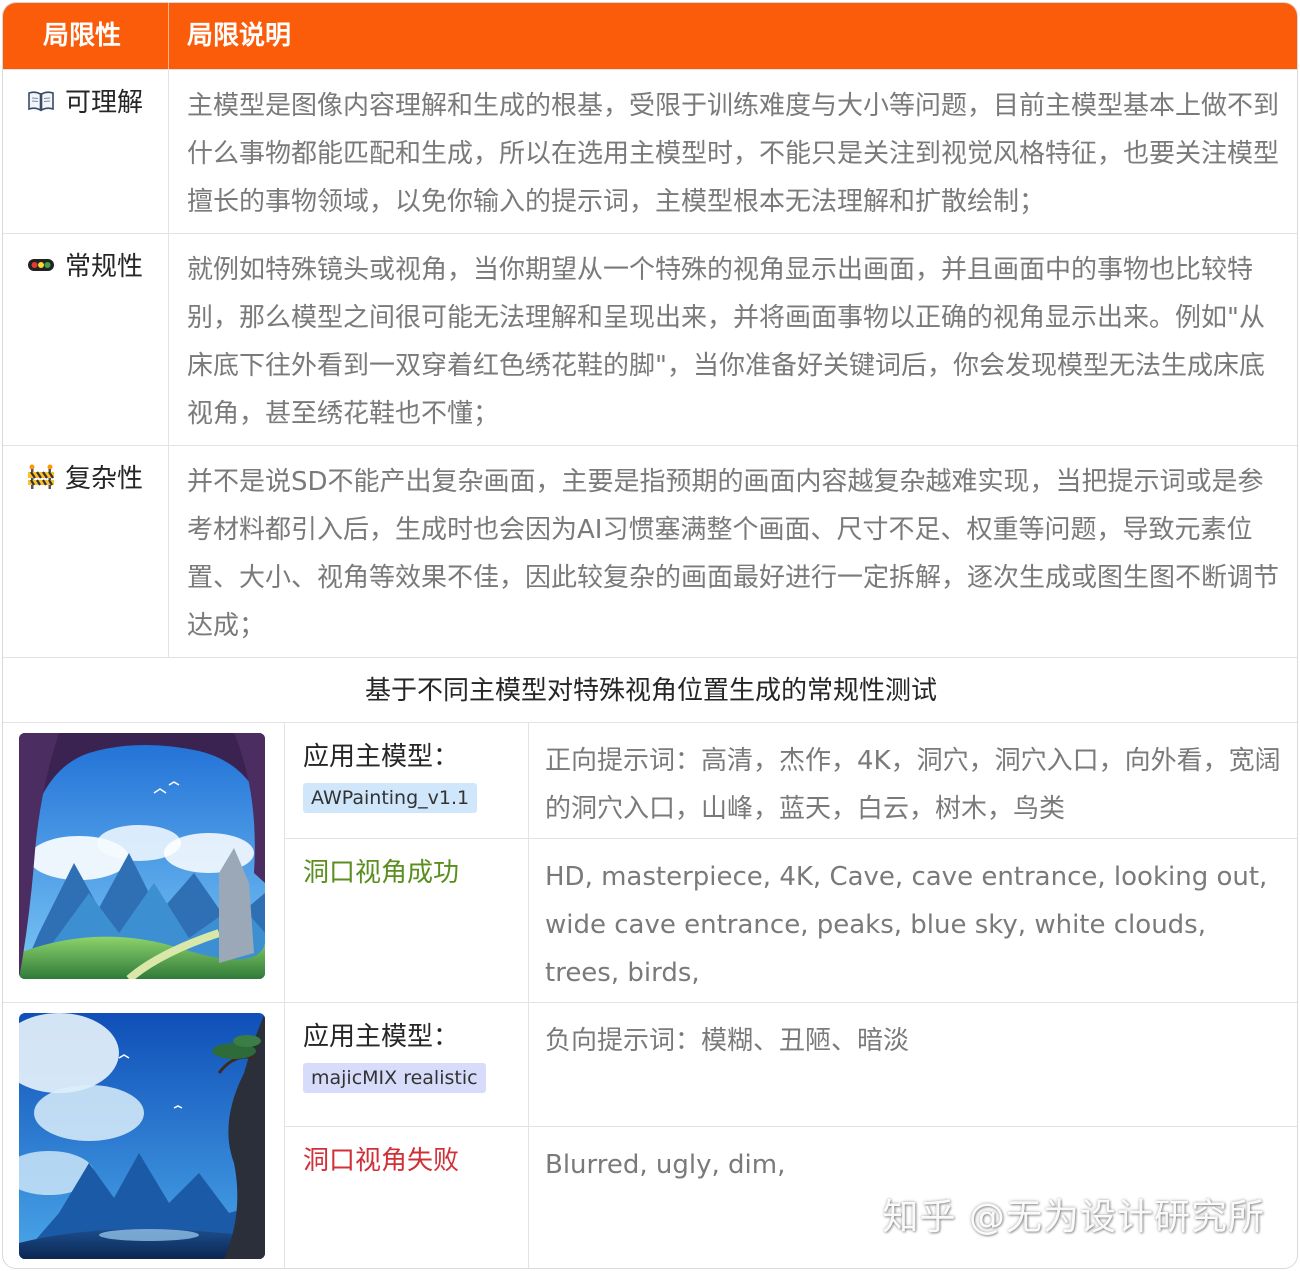 The height and width of the screenshot is (1271, 1300). Describe the element at coordinates (650, 36) in the screenshot. I see `table-header: 局限性 局限说明` at that location.